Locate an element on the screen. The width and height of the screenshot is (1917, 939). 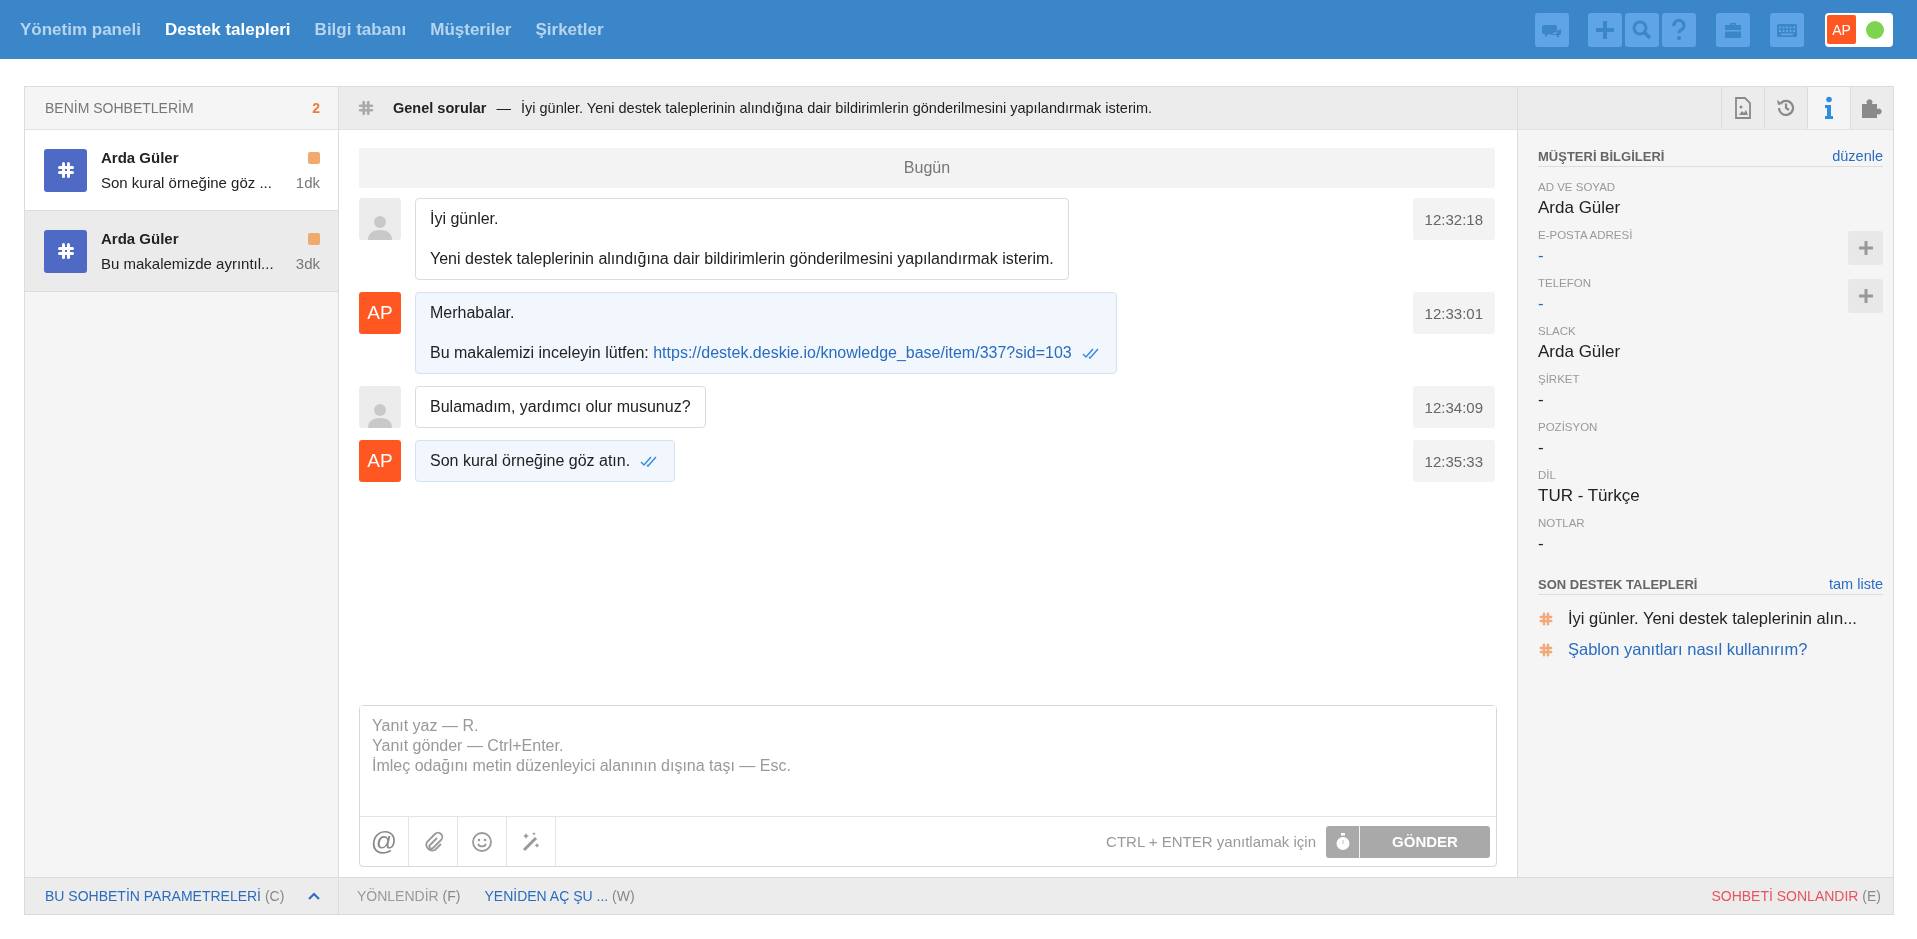
send-hint: CTRL + ENTER yanıtlamak için is located at coordinates (1211, 841).